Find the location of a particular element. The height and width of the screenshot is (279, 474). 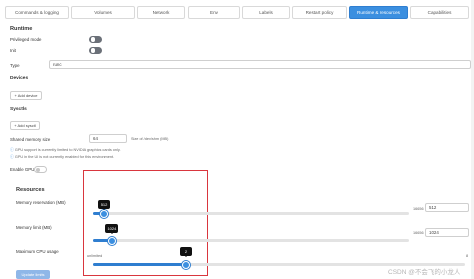

memory-limit-label: Memory limit (MB) is located at coordinates (34, 227).